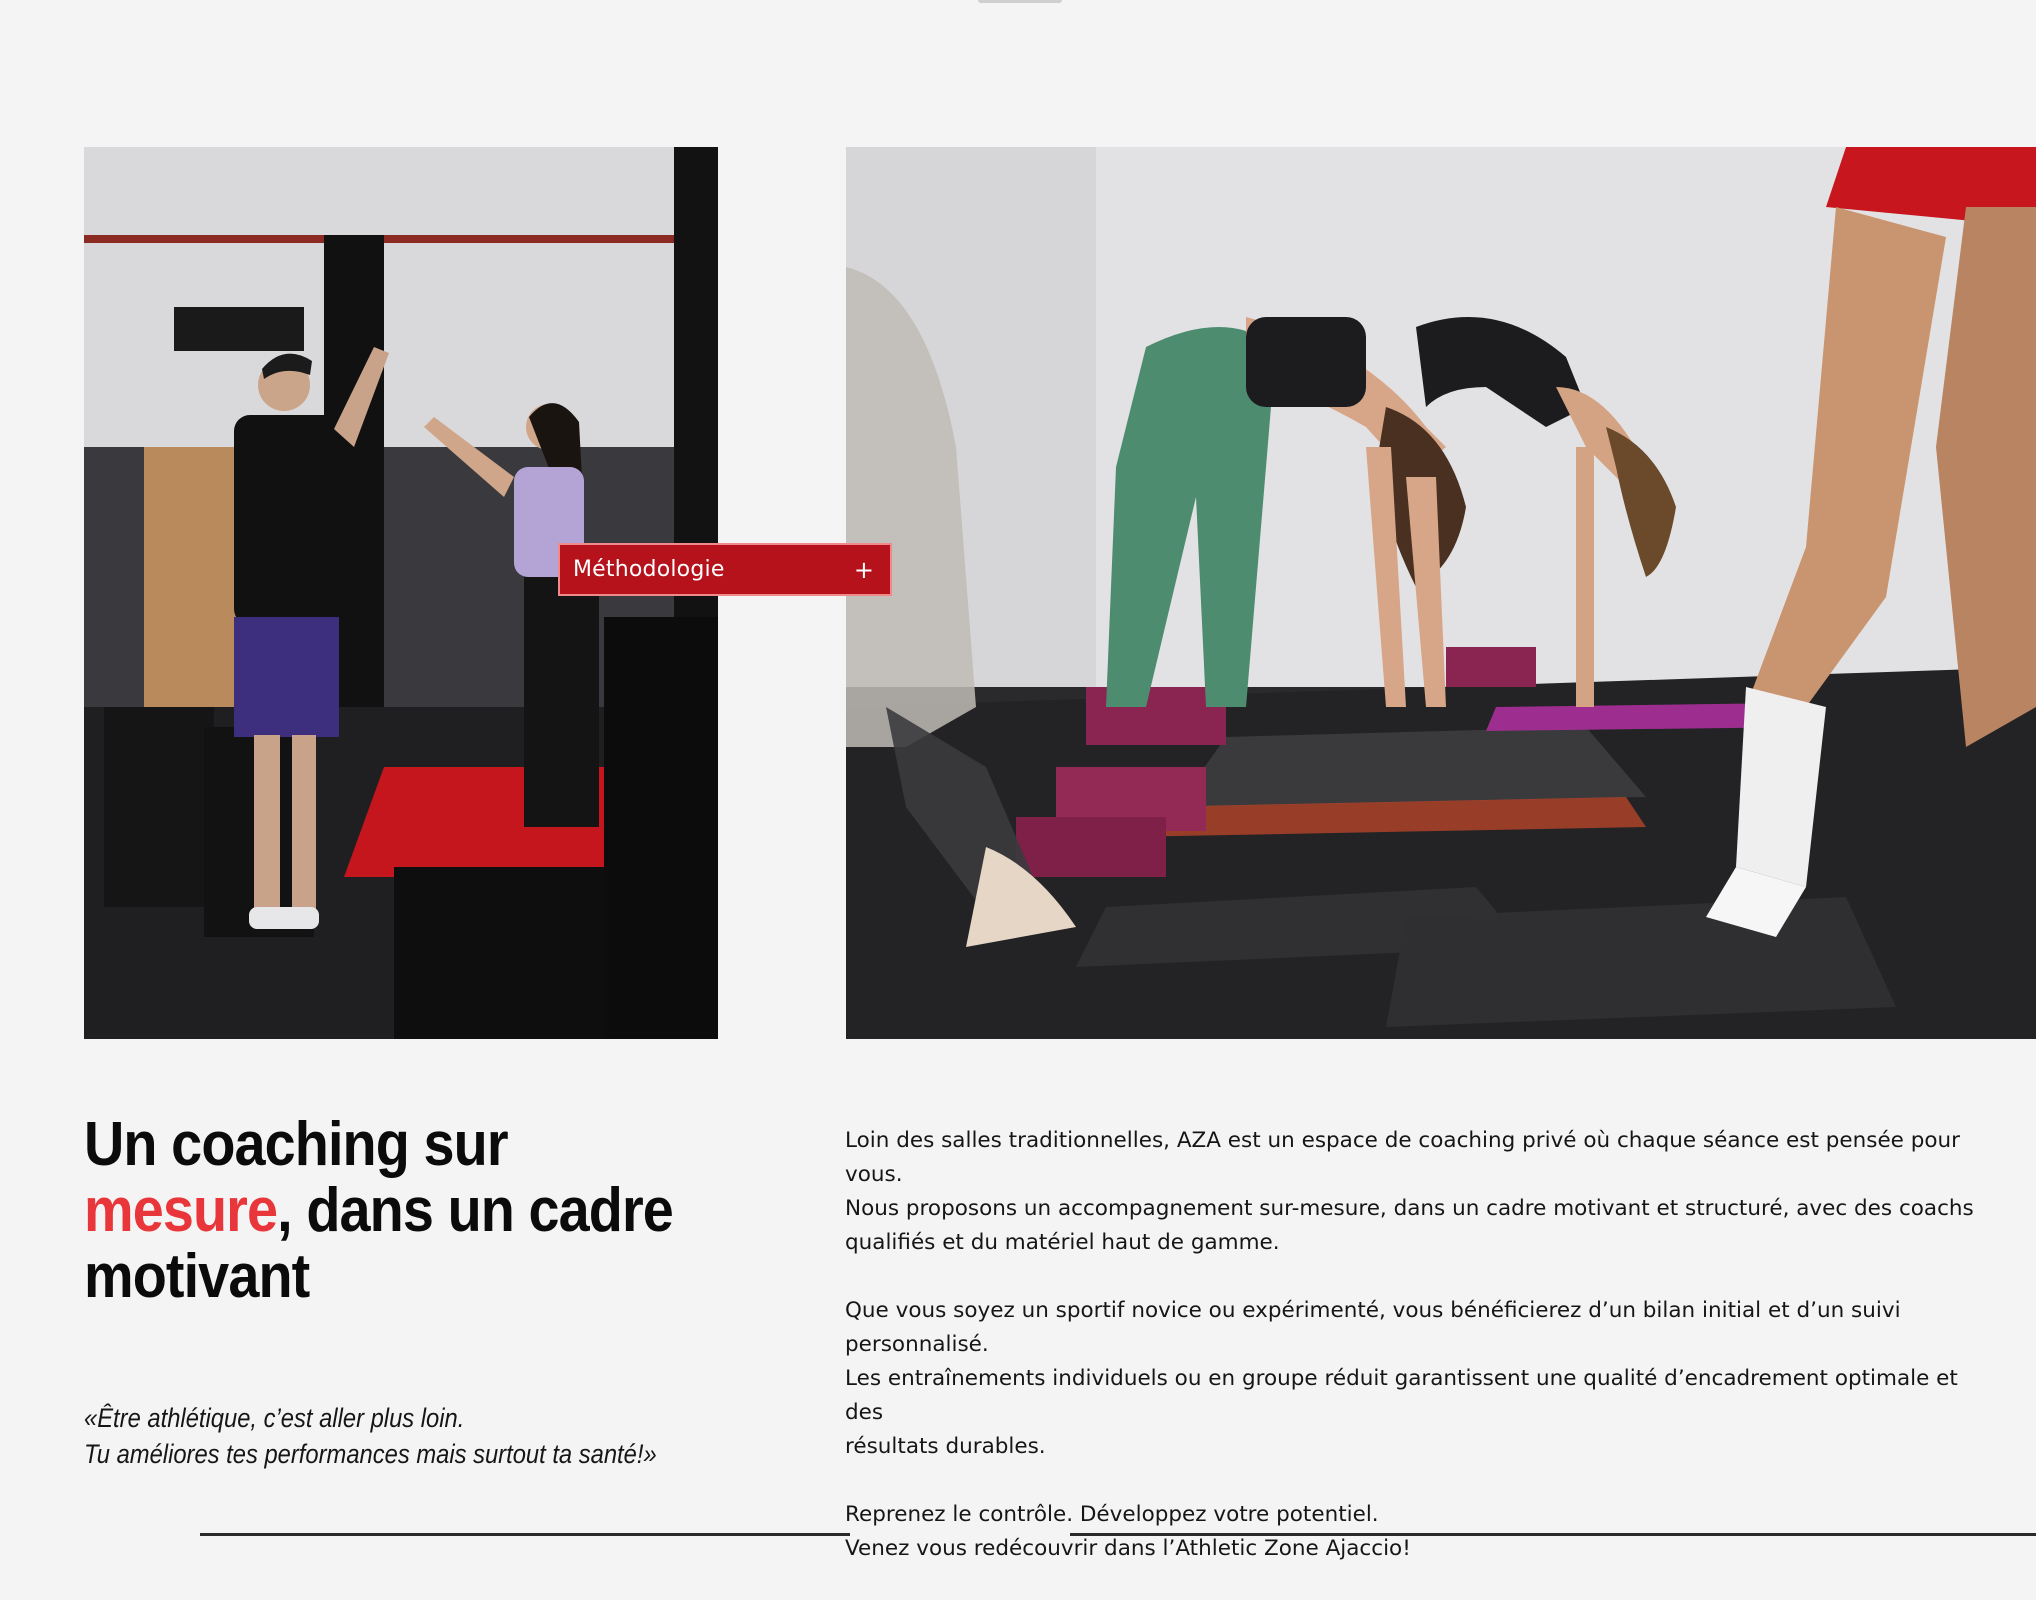 Image resolution: width=2036 pixels, height=1600 pixels. Describe the element at coordinates (863, 569) in the screenshot. I see `plus-icon: +` at that location.